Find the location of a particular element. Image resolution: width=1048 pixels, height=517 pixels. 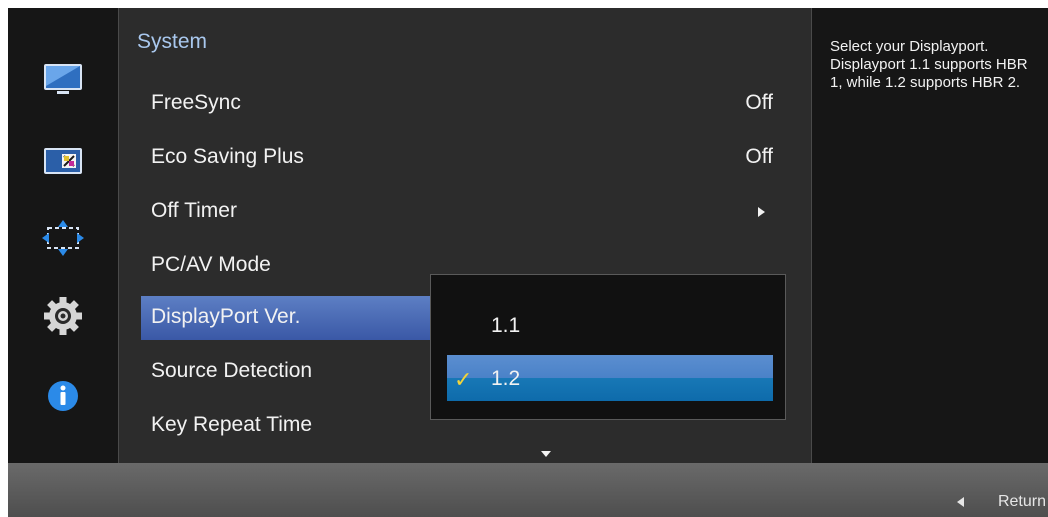

menu-item-label: Source Detection is located at coordinates (232, 370).